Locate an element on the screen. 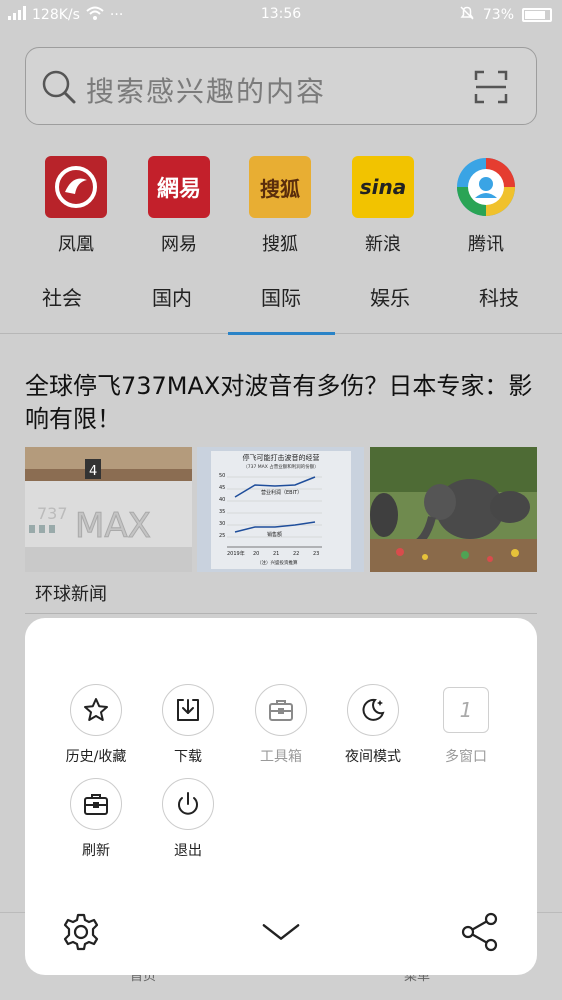  chart-subtitle: （737 MAX 占营业额和利润的份额） is located at coordinates (281, 466).